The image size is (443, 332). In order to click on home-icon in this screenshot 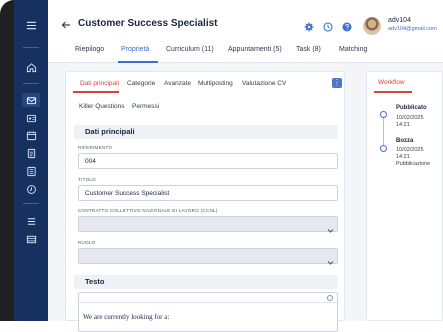, I will do `click(31, 67)`.